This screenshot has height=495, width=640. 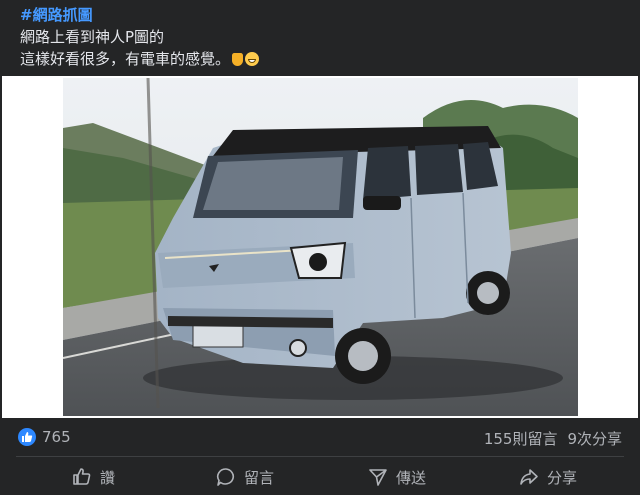 I want to click on share-label: 分享, so click(x=562, y=477).